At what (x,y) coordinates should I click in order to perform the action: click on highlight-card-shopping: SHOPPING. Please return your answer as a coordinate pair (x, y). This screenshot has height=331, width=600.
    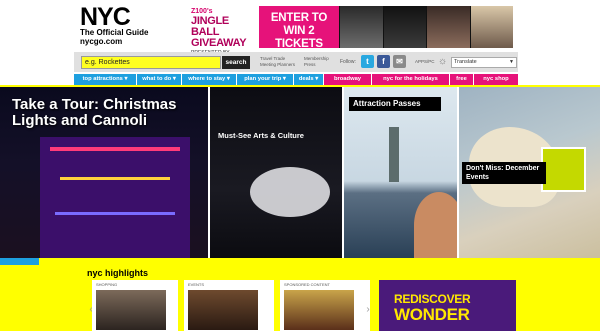
    Looking at the image, I should click on (135, 305).